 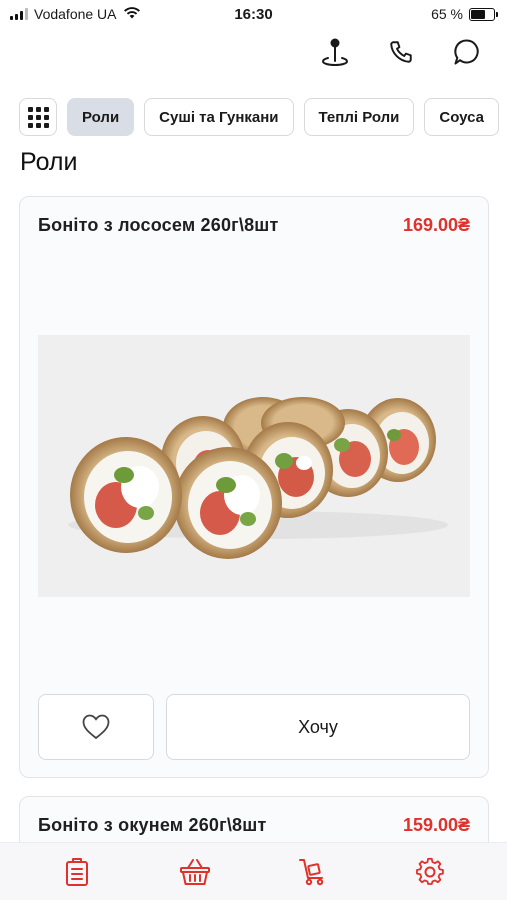 What do you see at coordinates (436, 825) in the screenshot?
I see `product-price: 159.00₴` at bounding box center [436, 825].